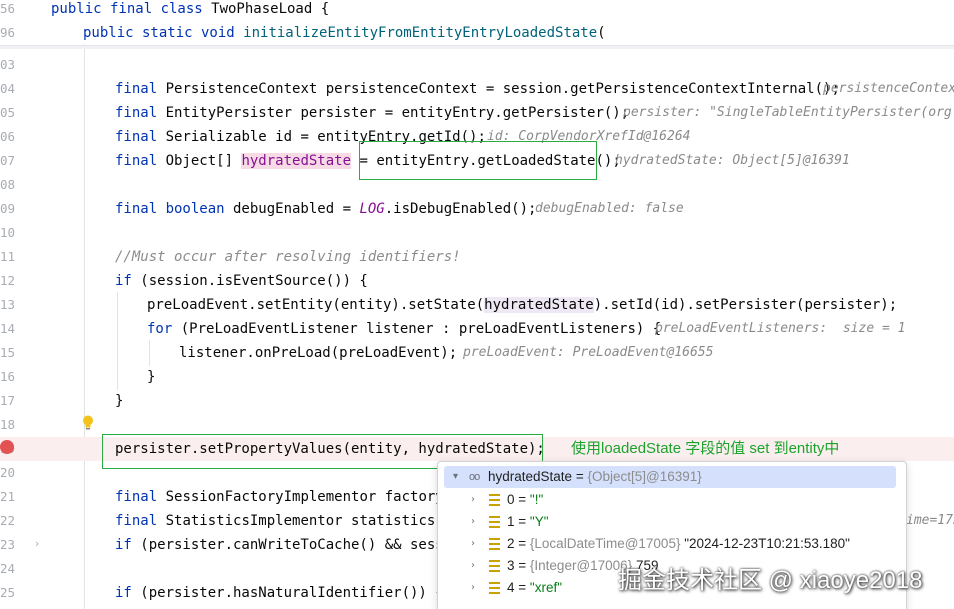 This screenshot has width=954, height=609. Describe the element at coordinates (123, 281) in the screenshot. I see `keyword: if` at that location.